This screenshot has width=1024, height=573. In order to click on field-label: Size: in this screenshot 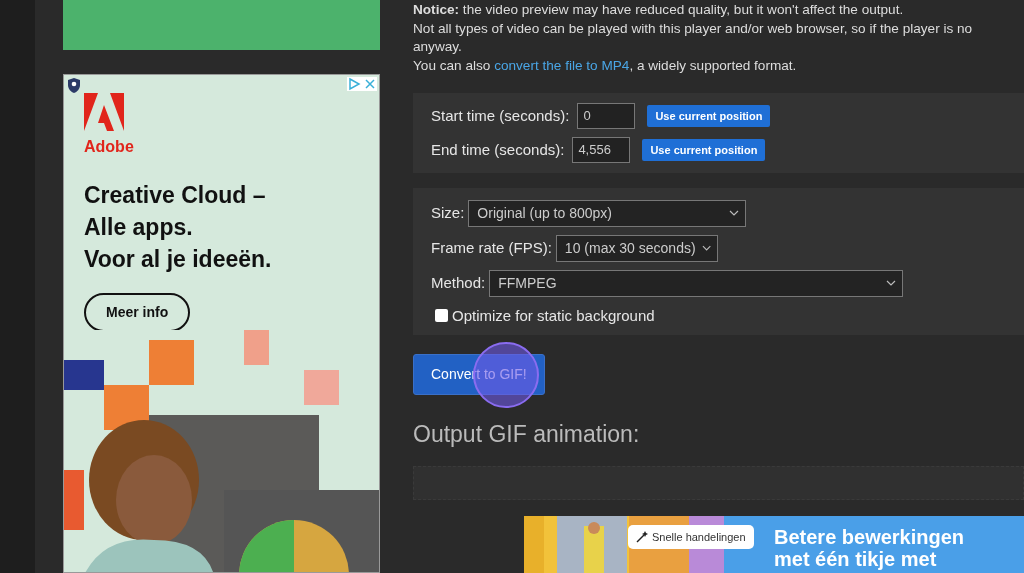, I will do `click(448, 212)`.